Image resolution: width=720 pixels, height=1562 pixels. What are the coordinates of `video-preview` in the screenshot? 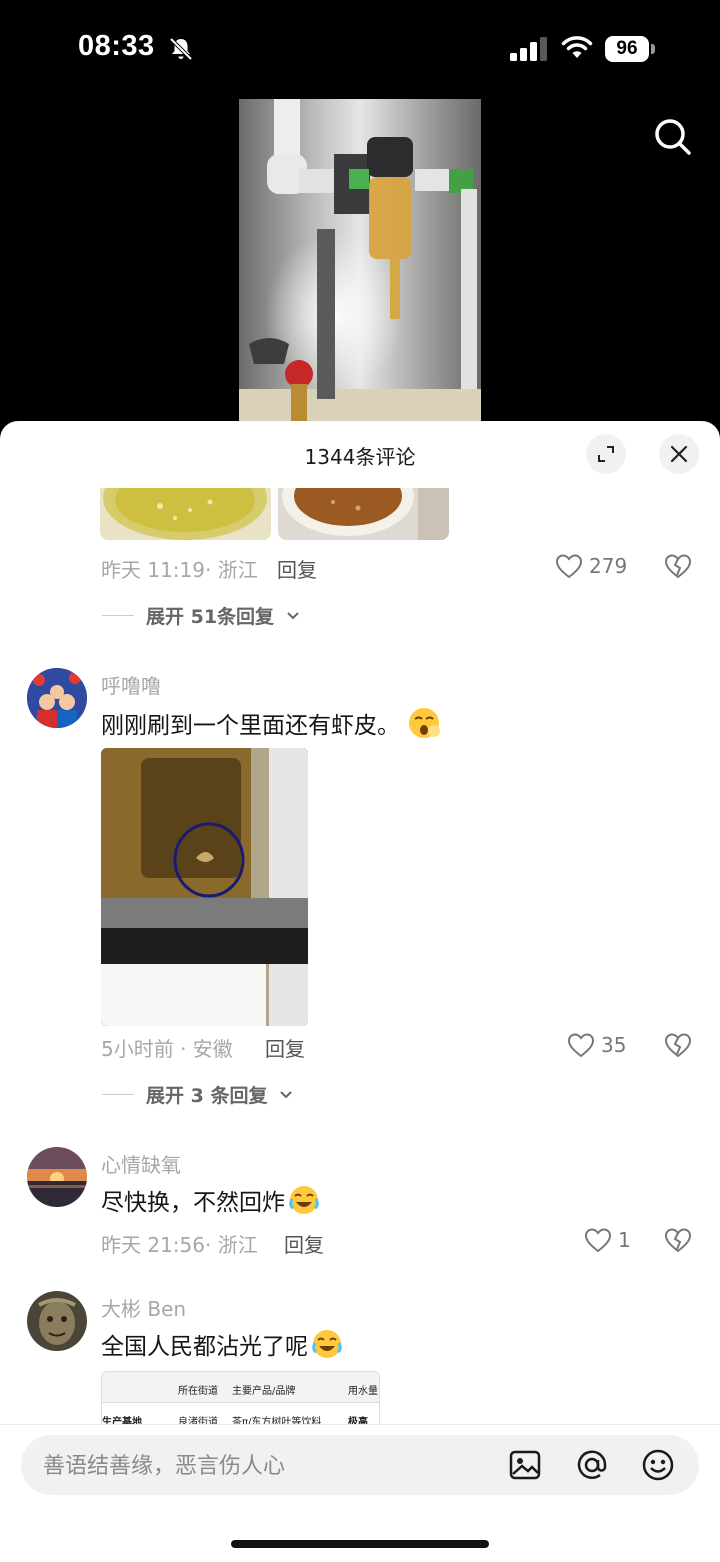 It's located at (360, 261).